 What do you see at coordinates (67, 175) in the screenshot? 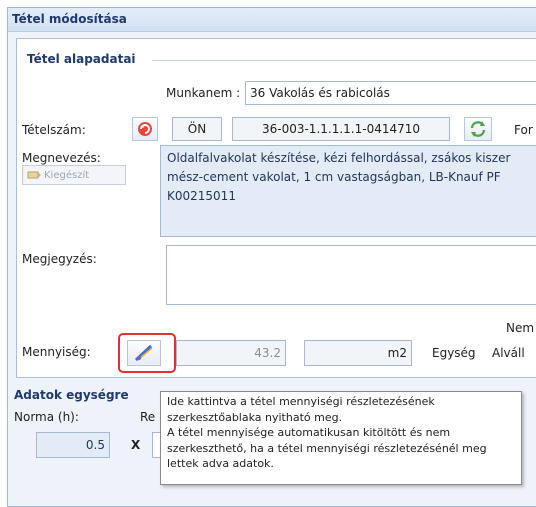
I see `kiegeszit-label: Kiegészít` at bounding box center [67, 175].